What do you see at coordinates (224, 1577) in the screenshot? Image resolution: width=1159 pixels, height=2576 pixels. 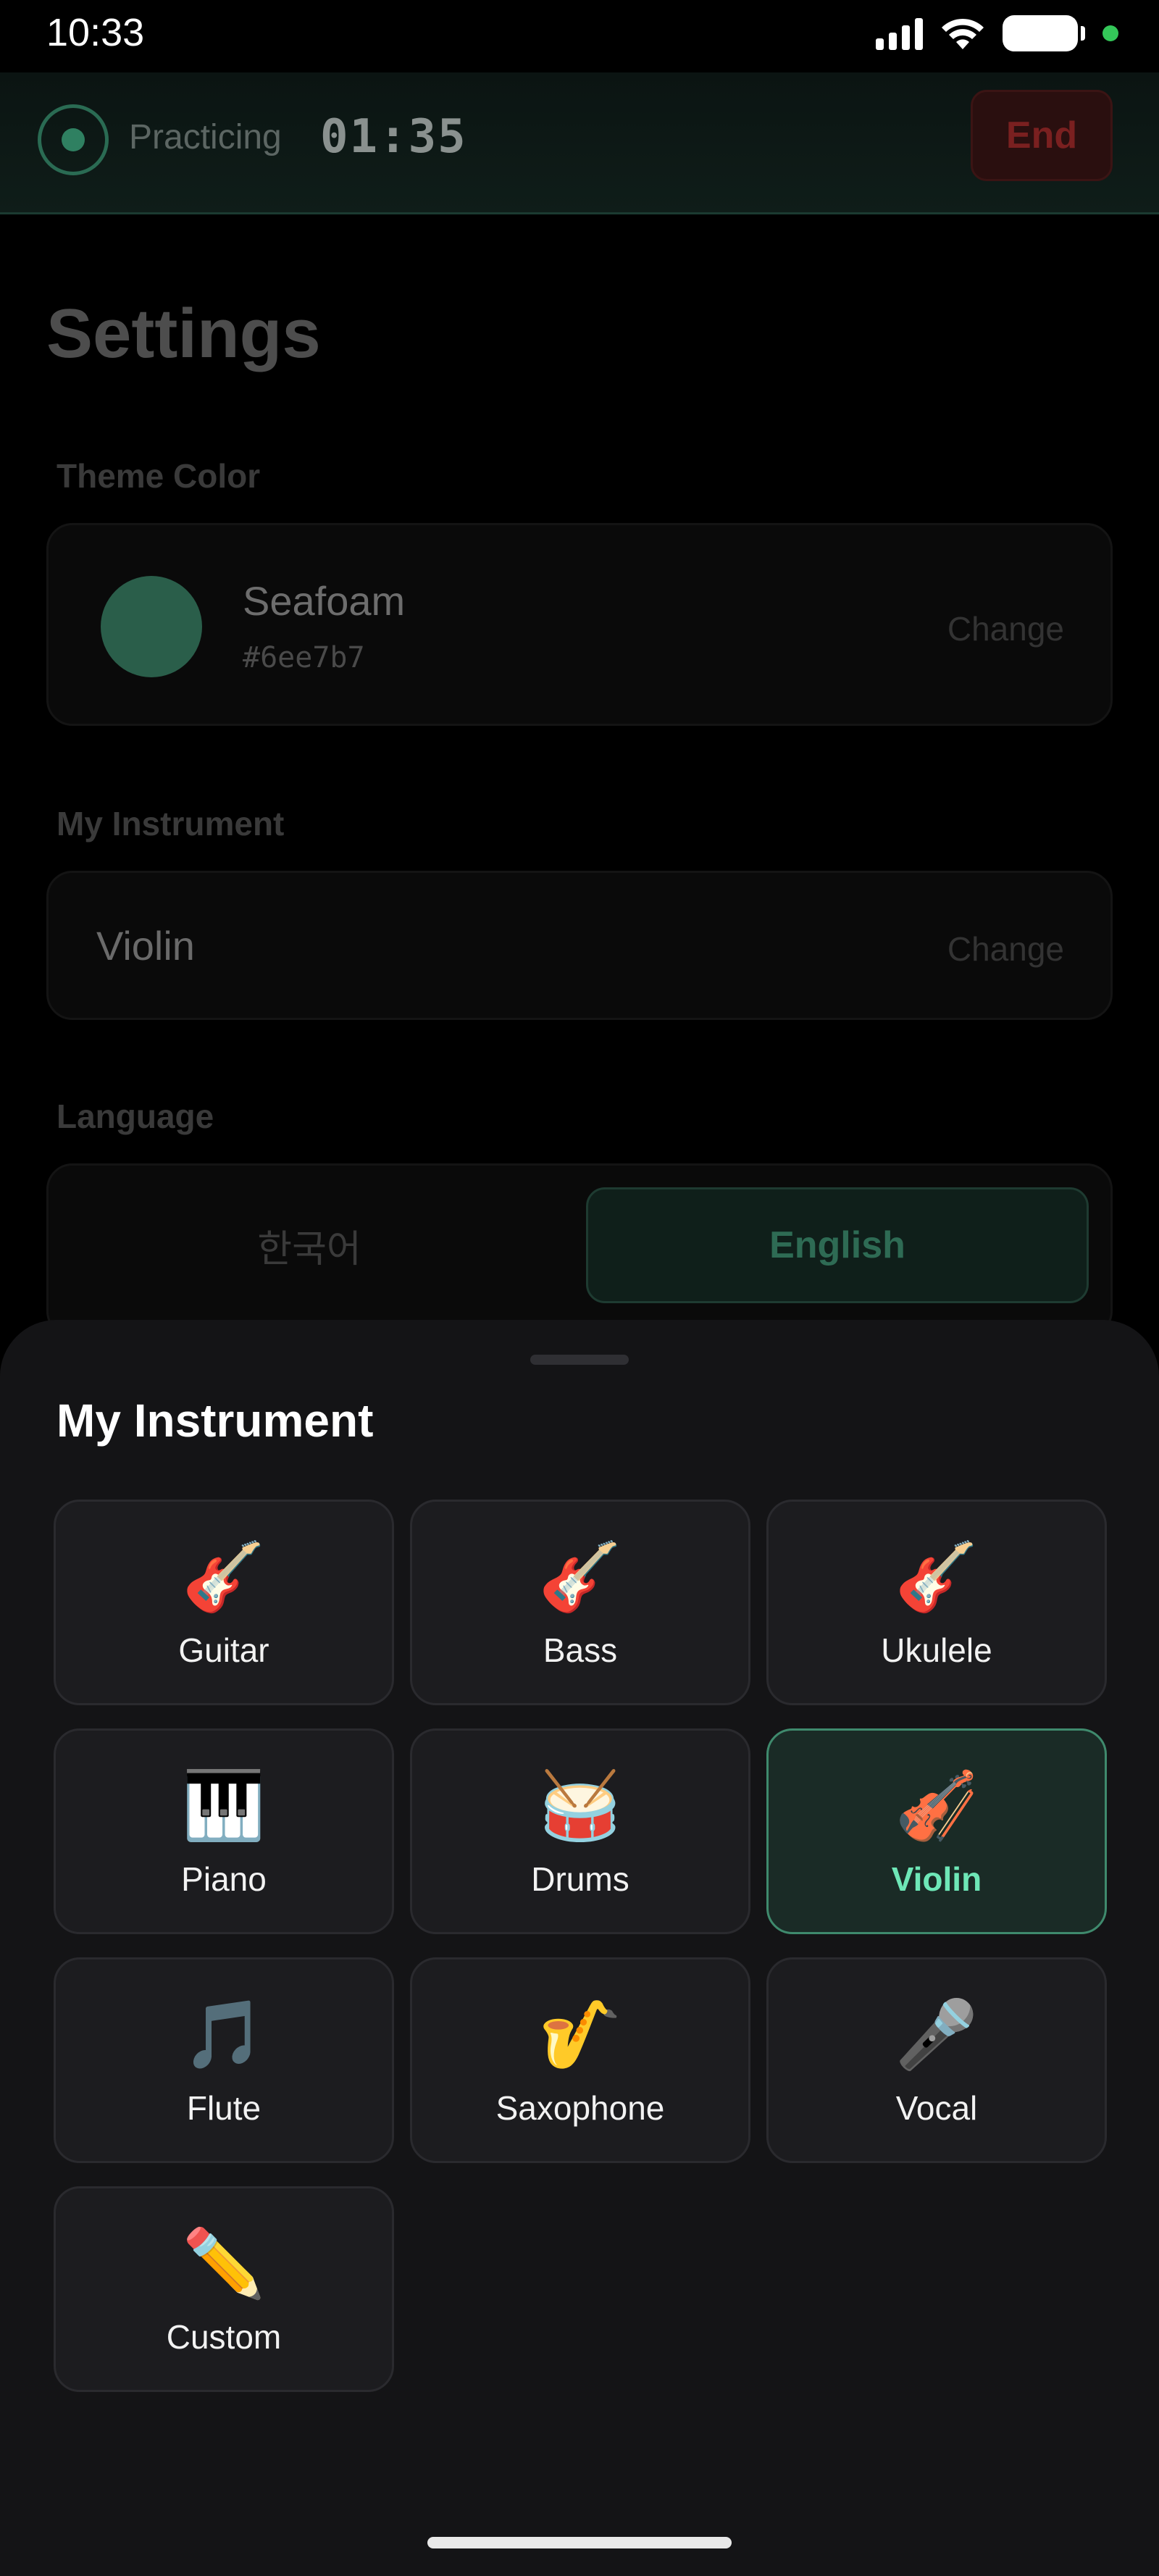 I see `guitar-icon: 🎸` at bounding box center [224, 1577].